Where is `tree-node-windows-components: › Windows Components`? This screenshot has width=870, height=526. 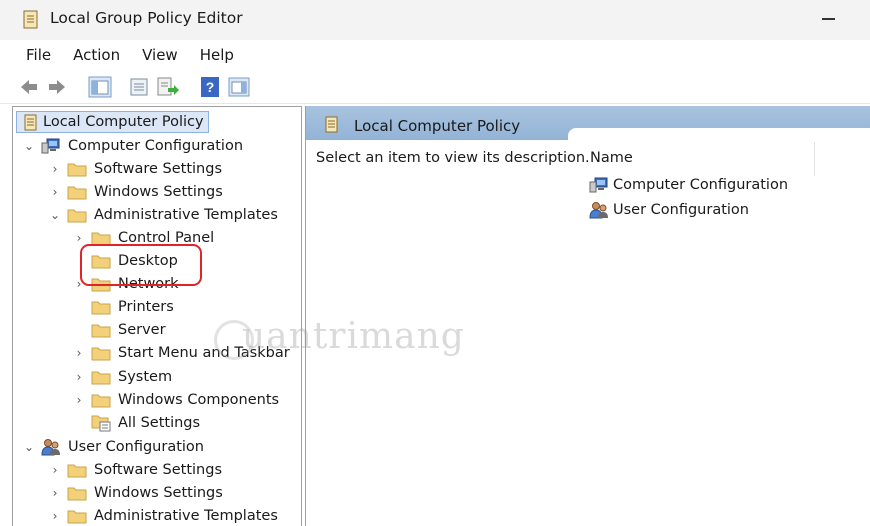
tree-node-windows-components: › Windows Components is located at coordinates (176, 400).